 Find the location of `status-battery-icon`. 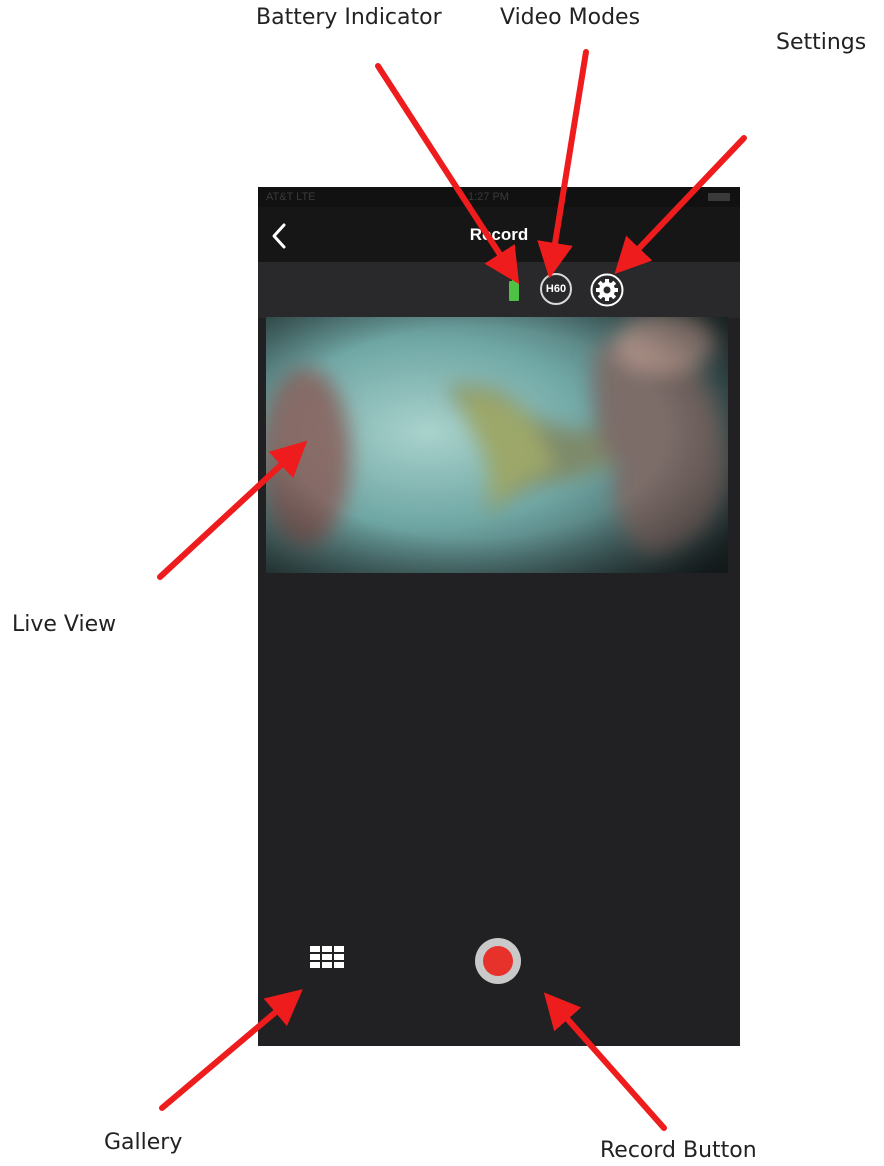

status-battery-icon is located at coordinates (719, 197).